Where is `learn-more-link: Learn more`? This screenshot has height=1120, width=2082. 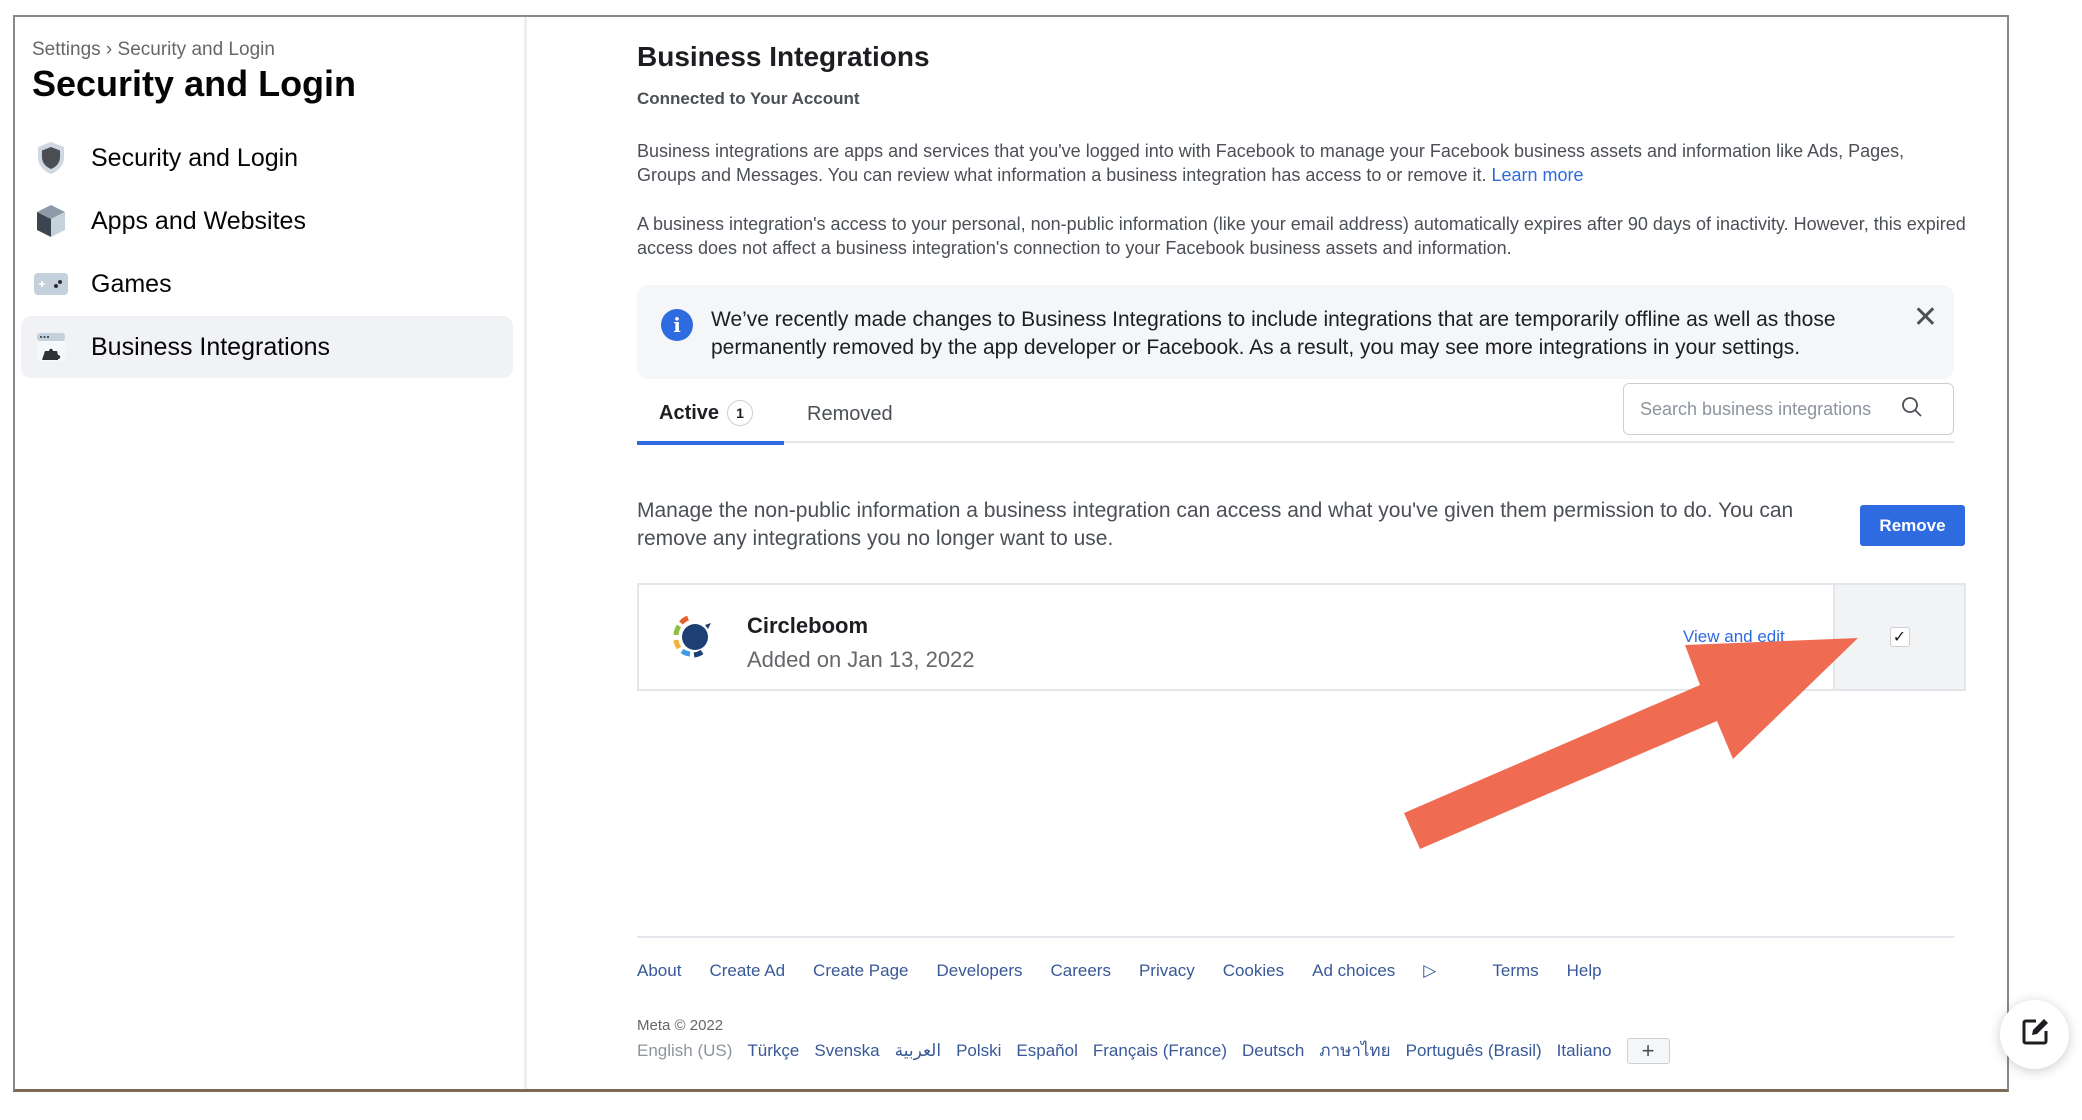 learn-more-link: Learn more is located at coordinates (1537, 175).